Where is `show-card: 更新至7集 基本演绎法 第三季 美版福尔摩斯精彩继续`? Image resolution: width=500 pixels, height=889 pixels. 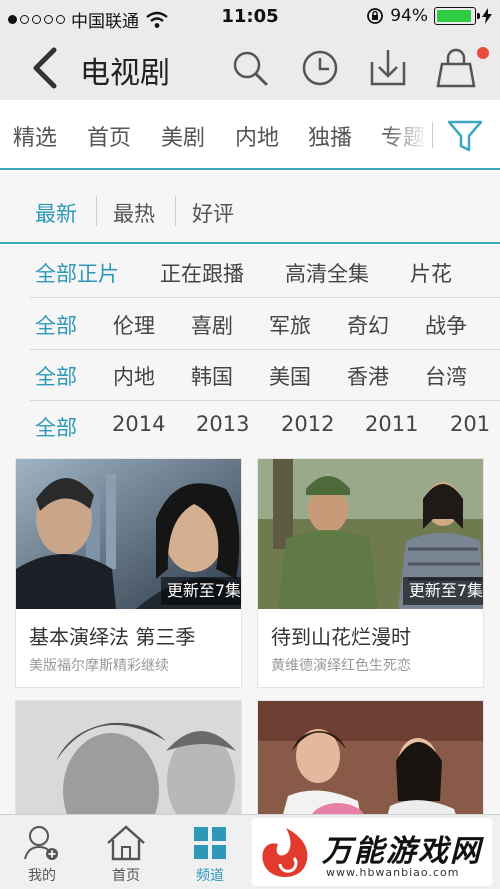
show-card: 更新至7集 基本演绎法 第三季 美版福尔摩斯精彩继续 is located at coordinates (128, 573).